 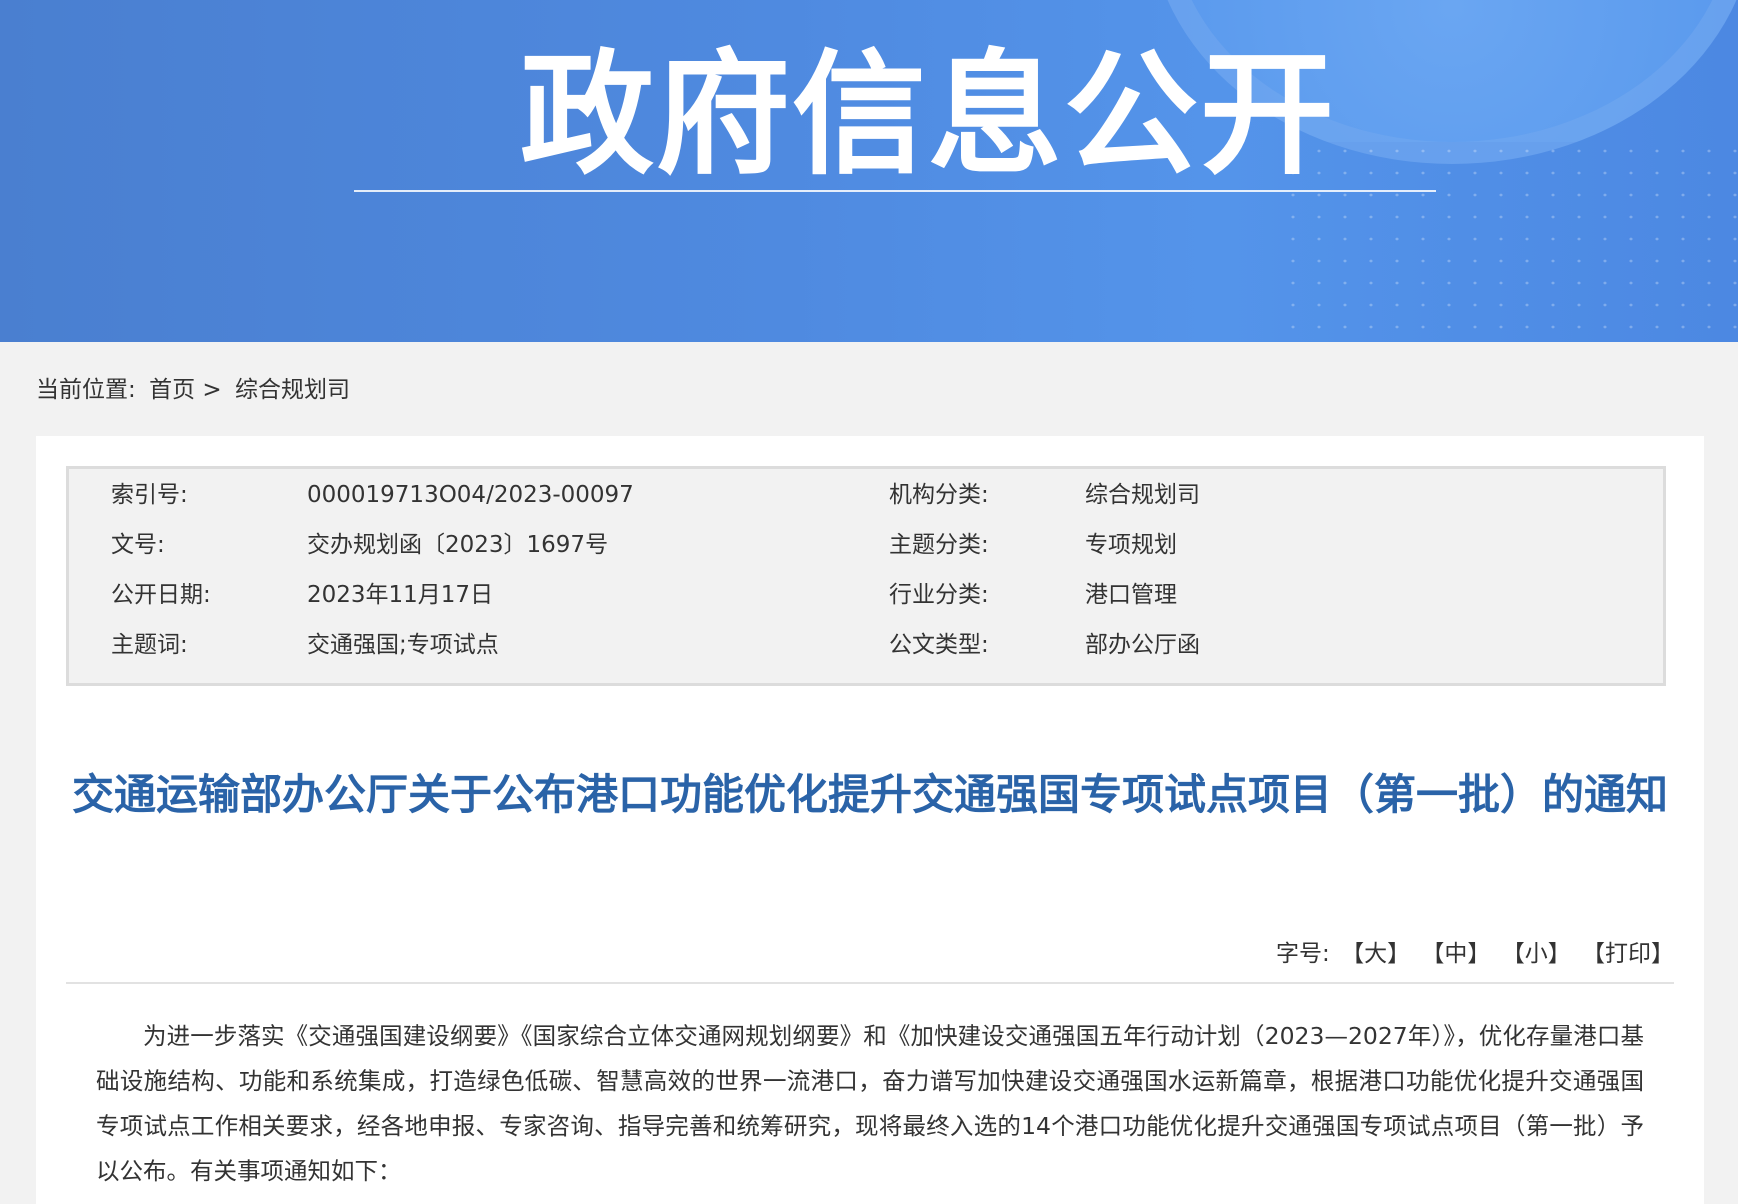 What do you see at coordinates (1455, 954) in the screenshot?
I see `font-medium-button: 【中】` at bounding box center [1455, 954].